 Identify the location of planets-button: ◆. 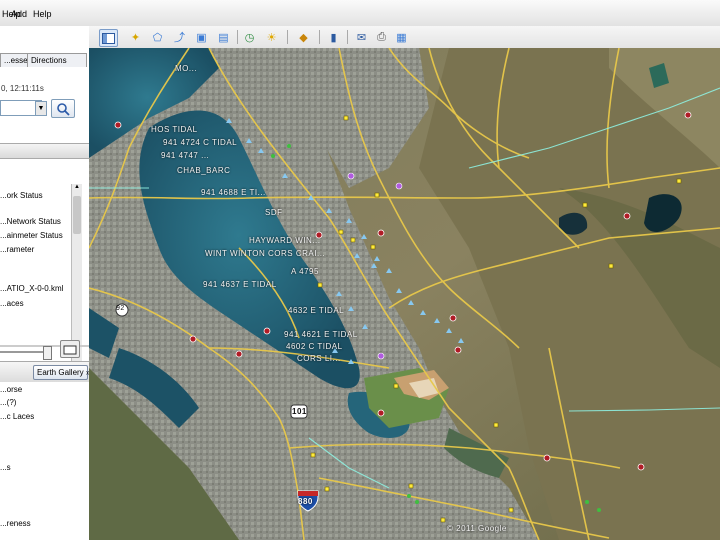
(303, 37).